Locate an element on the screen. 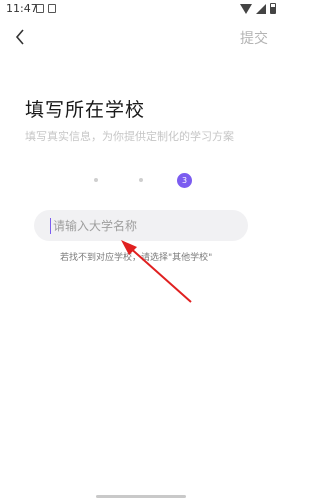 This screenshot has height=503, width=320. navigation-bar is located at coordinates (141, 496).